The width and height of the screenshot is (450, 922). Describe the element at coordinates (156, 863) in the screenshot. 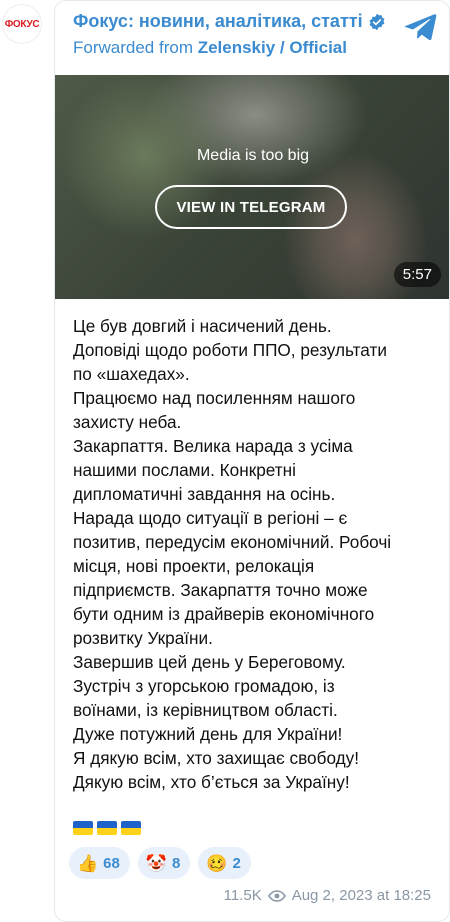

I see `clown-face-icon: 🤡` at that location.